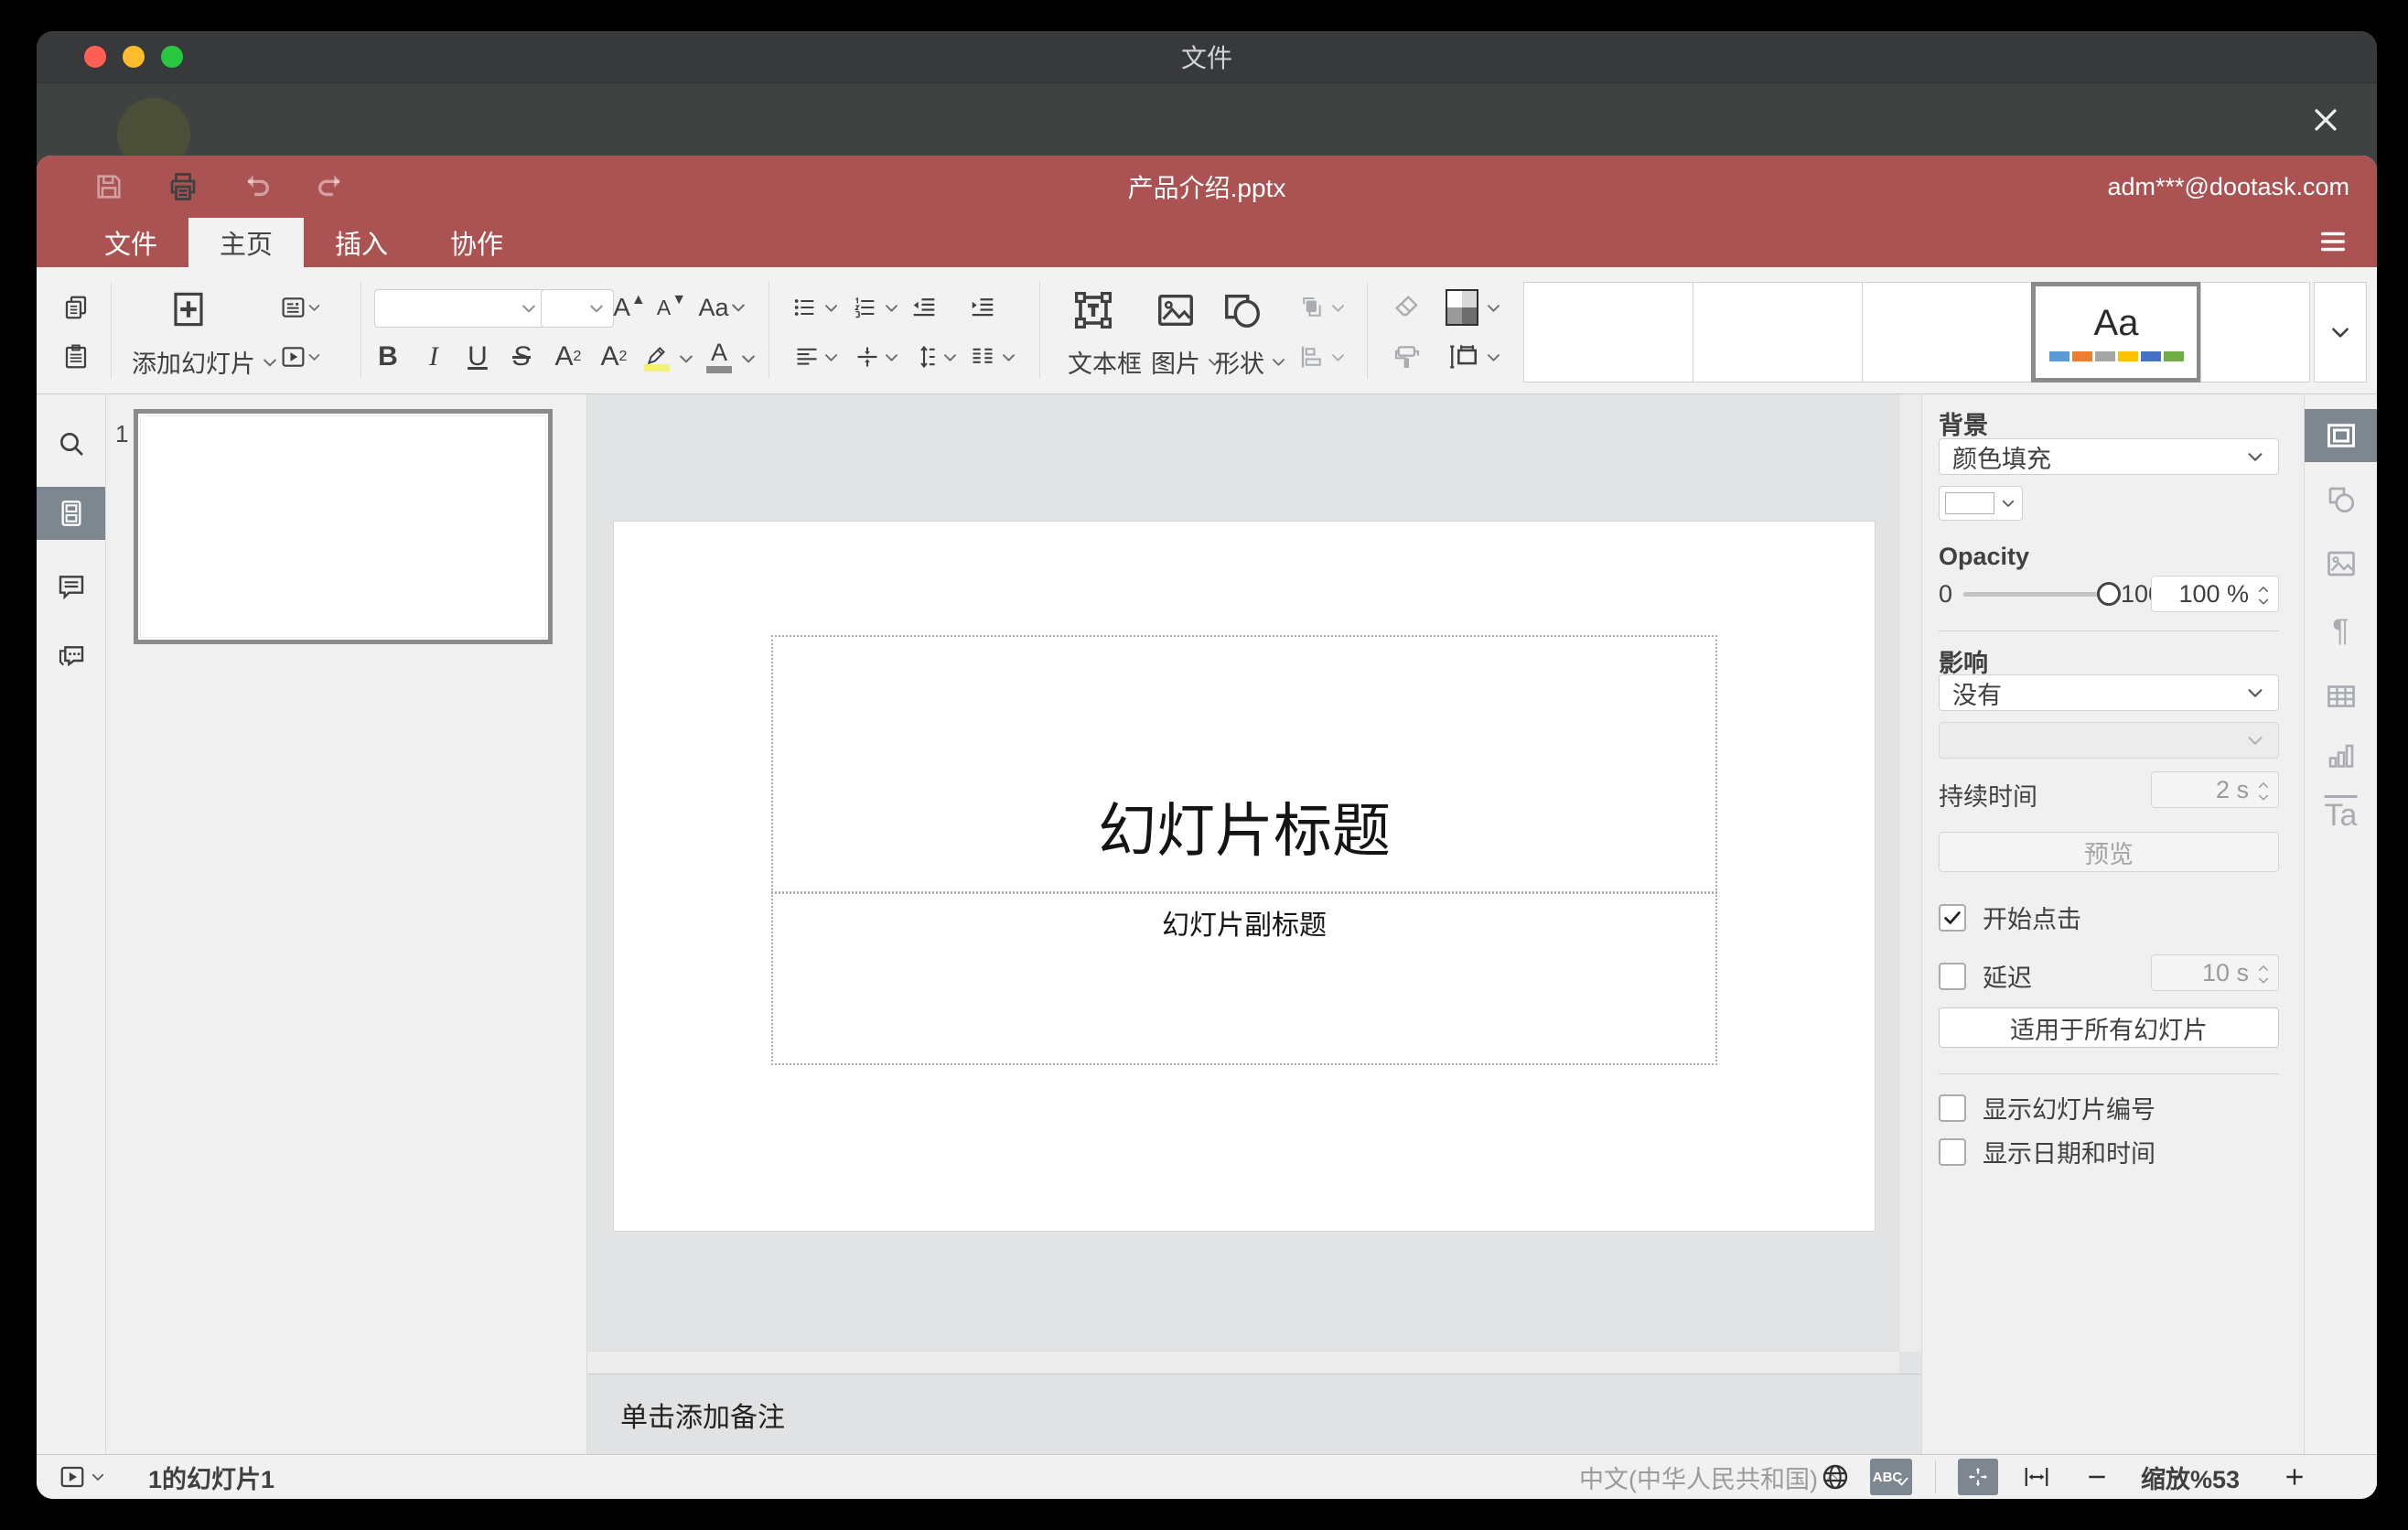 This screenshot has height=1530, width=2408. Describe the element at coordinates (2340, 332) in the screenshot. I see `theme-gallery-expand-button` at that location.